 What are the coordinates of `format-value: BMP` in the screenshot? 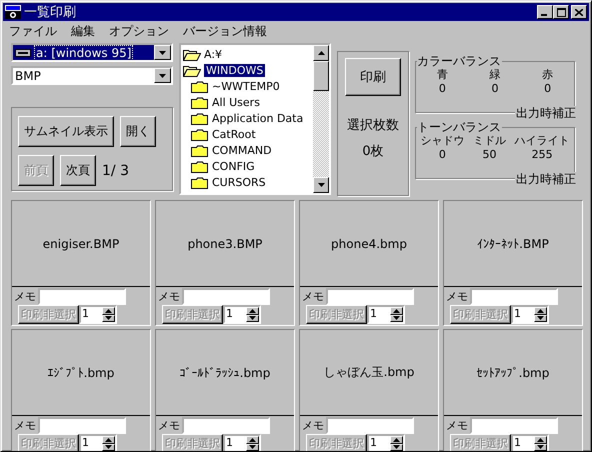 It's located at (28, 75).